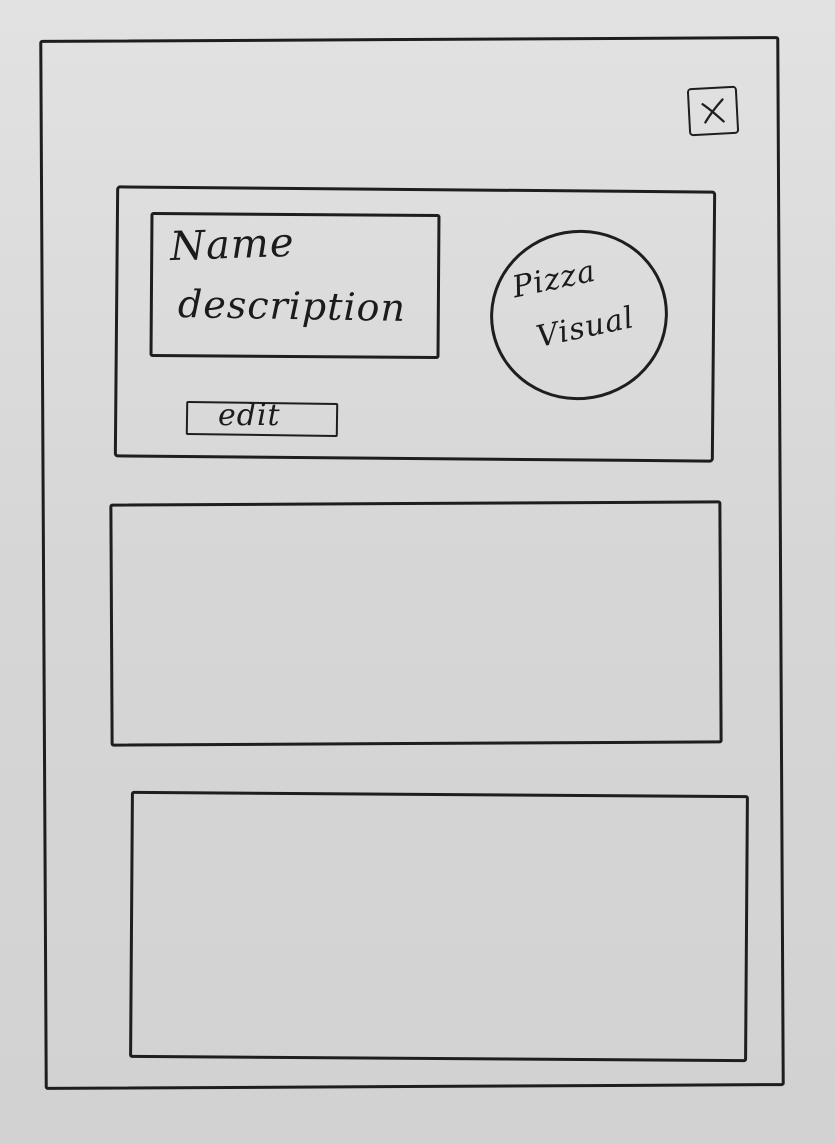 The image size is (835, 1143). What do you see at coordinates (249, 415) in the screenshot?
I see `edit-button-label: edit` at bounding box center [249, 415].